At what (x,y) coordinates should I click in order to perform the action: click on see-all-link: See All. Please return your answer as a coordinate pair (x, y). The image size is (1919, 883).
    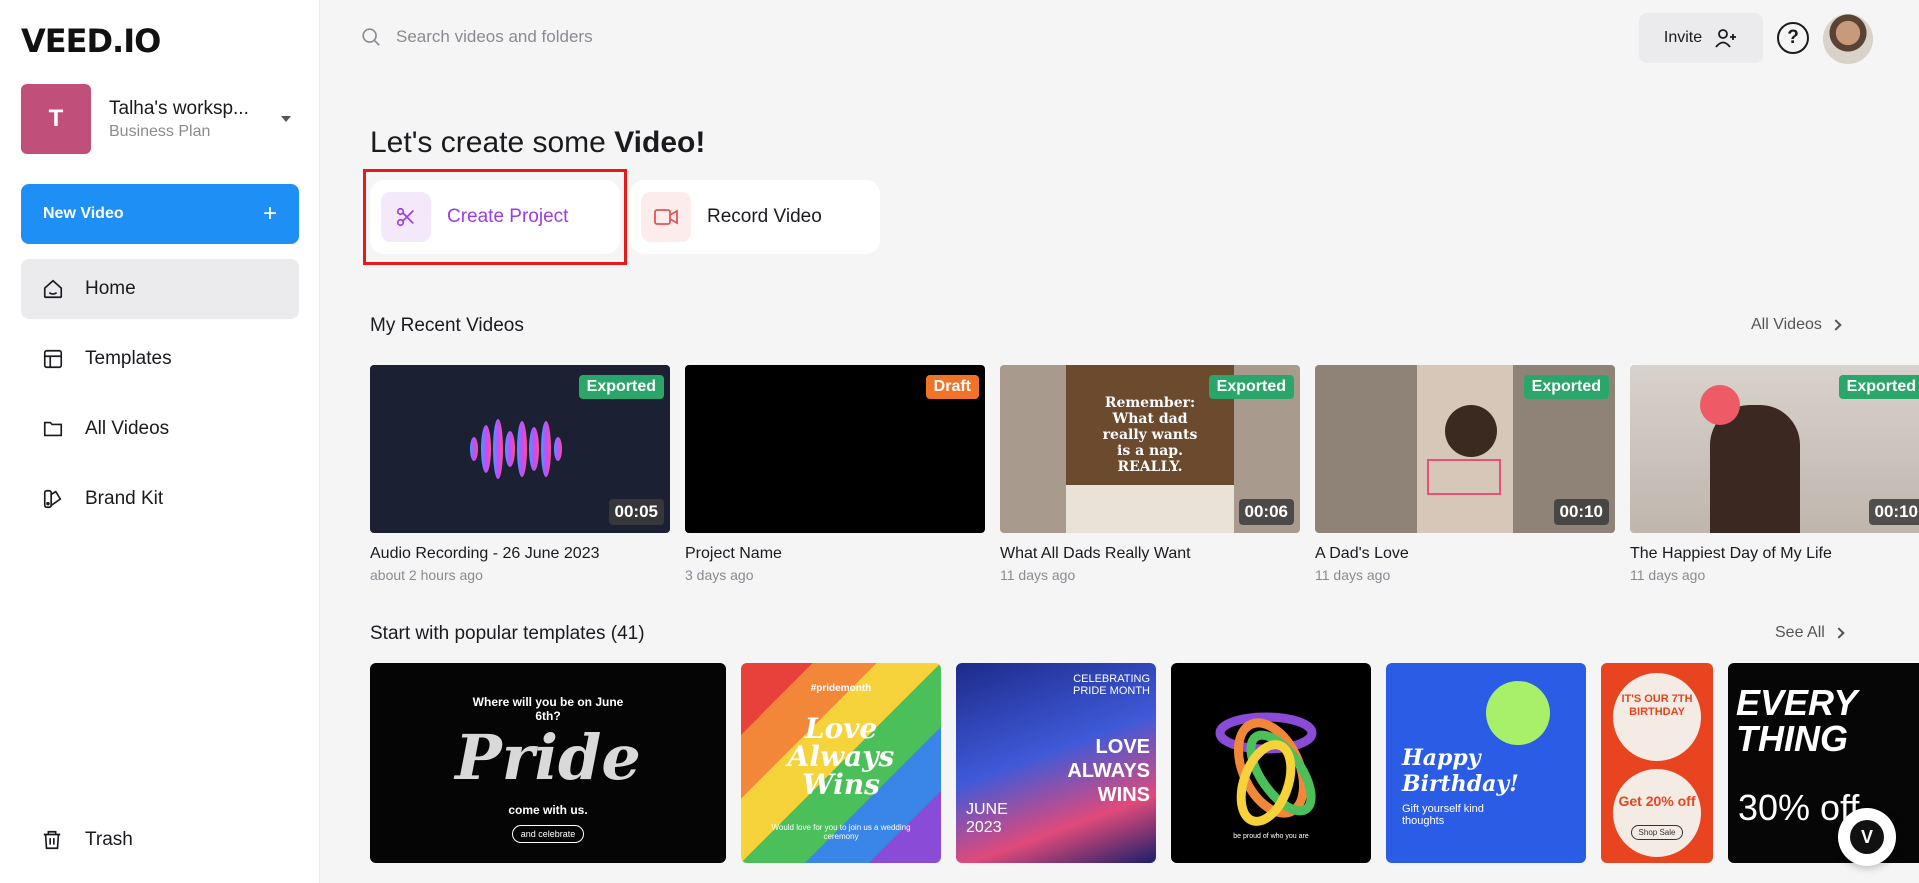
    Looking at the image, I should click on (1810, 633).